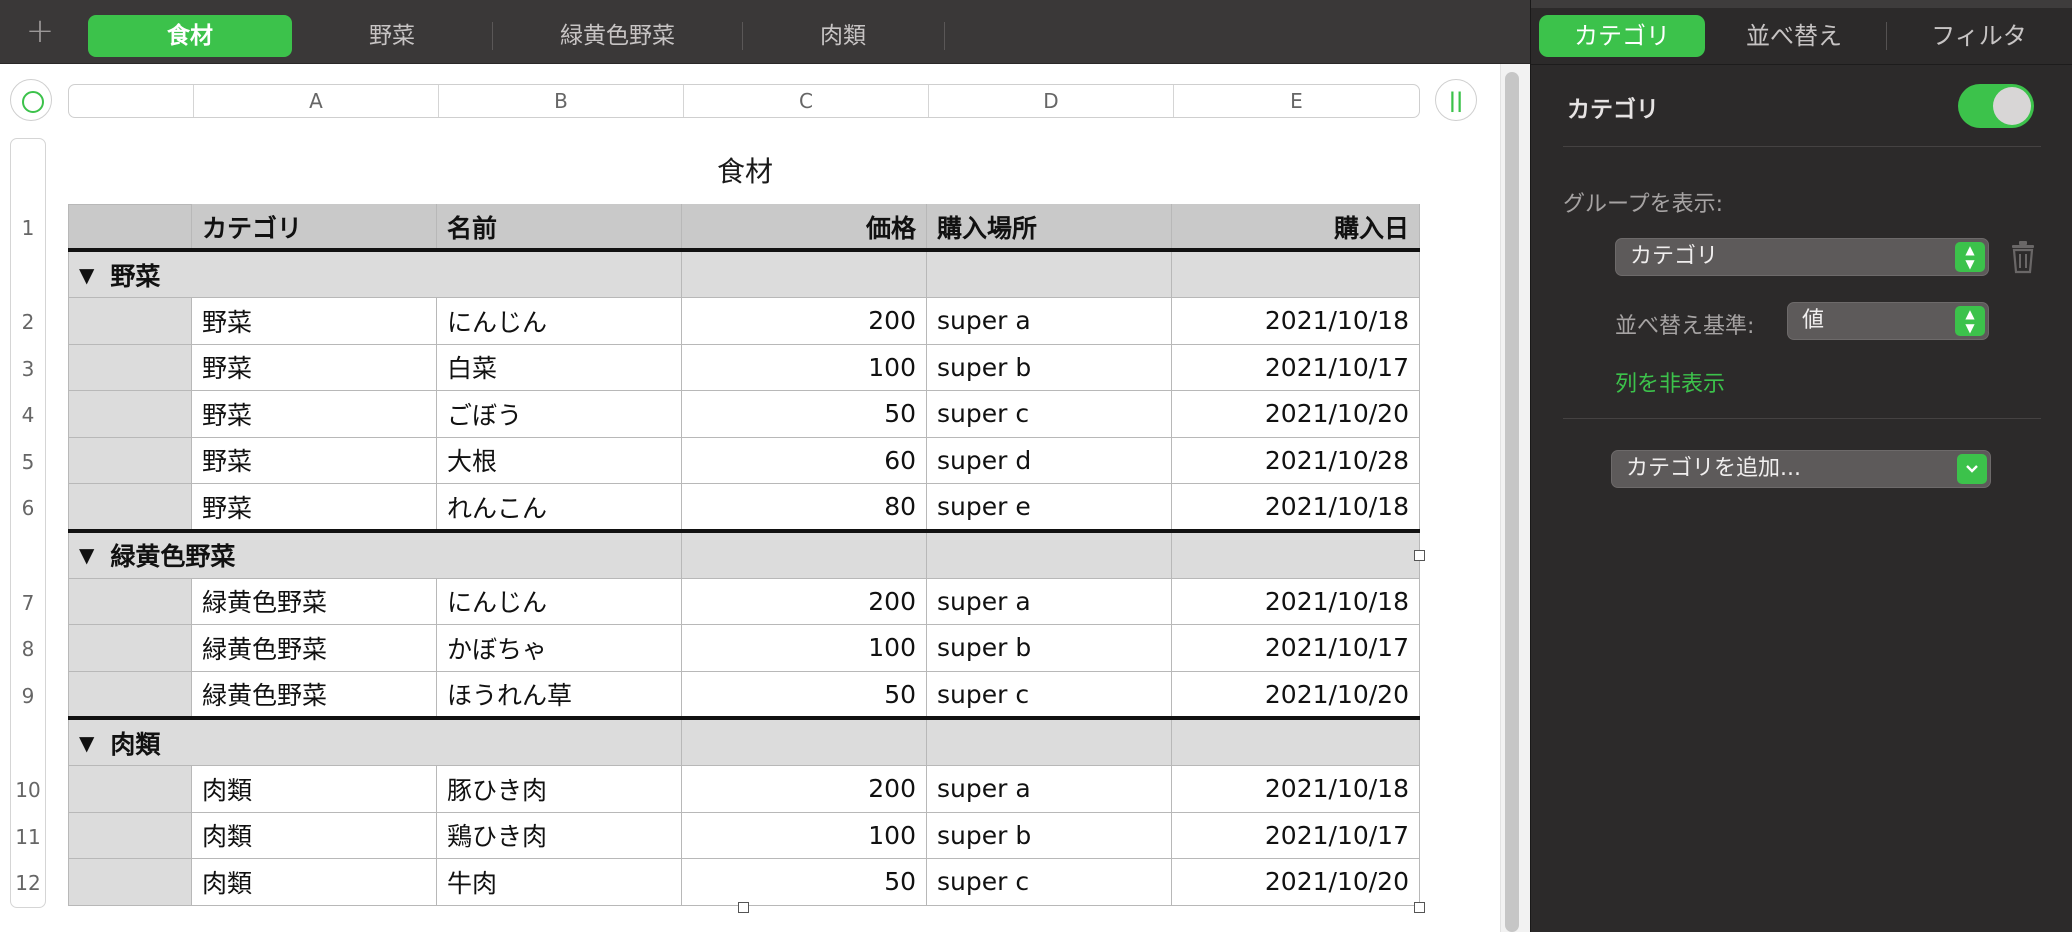  Describe the element at coordinates (40, 32) in the screenshot. I see `add-sheet-button: +` at that location.